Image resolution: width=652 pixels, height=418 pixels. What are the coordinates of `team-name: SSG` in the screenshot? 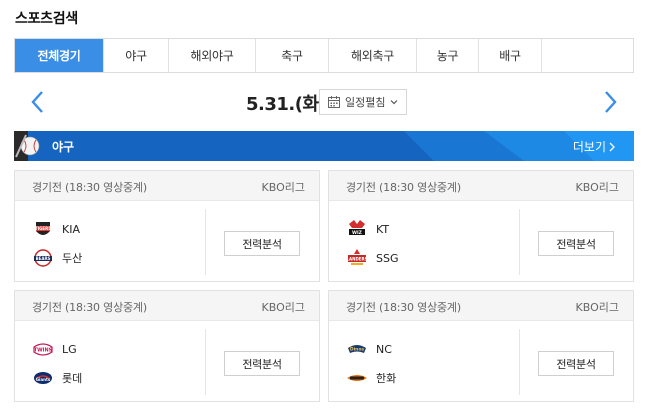 It's located at (387, 258).